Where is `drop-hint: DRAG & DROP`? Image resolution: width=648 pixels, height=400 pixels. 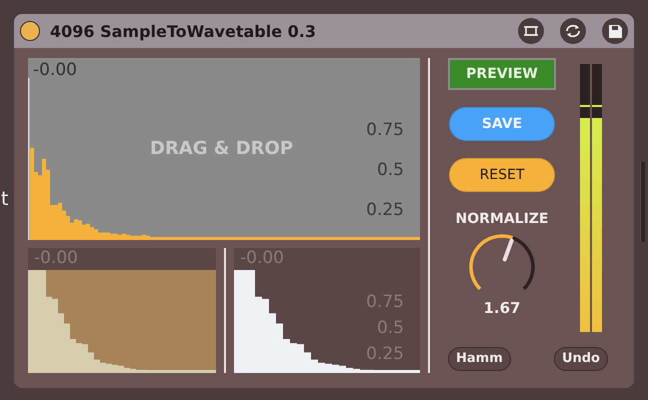
drop-hint: DRAG & DROP is located at coordinates (222, 148).